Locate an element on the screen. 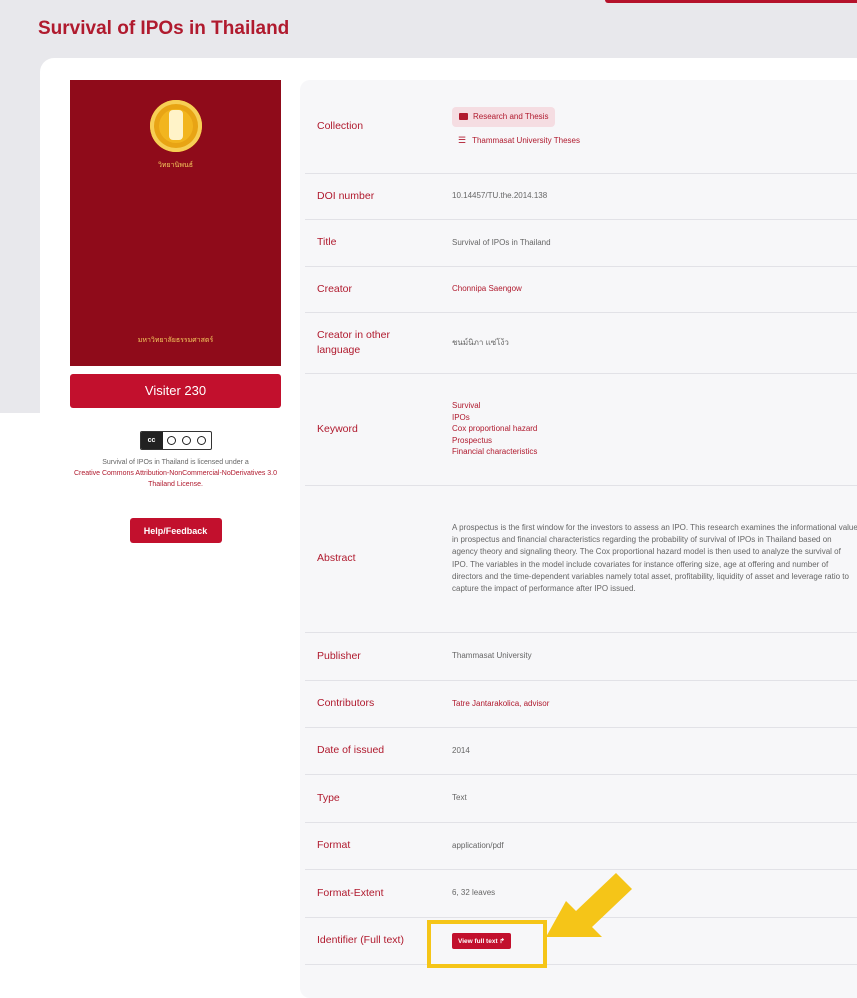 This screenshot has width=857, height=998. folder-icon is located at coordinates (463, 117).